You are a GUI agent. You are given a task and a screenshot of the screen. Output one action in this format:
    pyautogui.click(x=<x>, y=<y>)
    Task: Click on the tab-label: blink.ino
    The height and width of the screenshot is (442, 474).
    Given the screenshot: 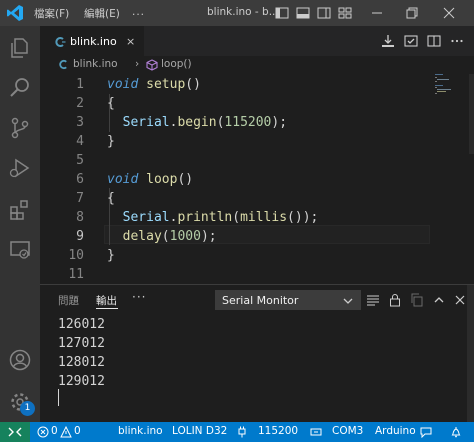 What is the action you would take?
    pyautogui.click(x=93, y=41)
    